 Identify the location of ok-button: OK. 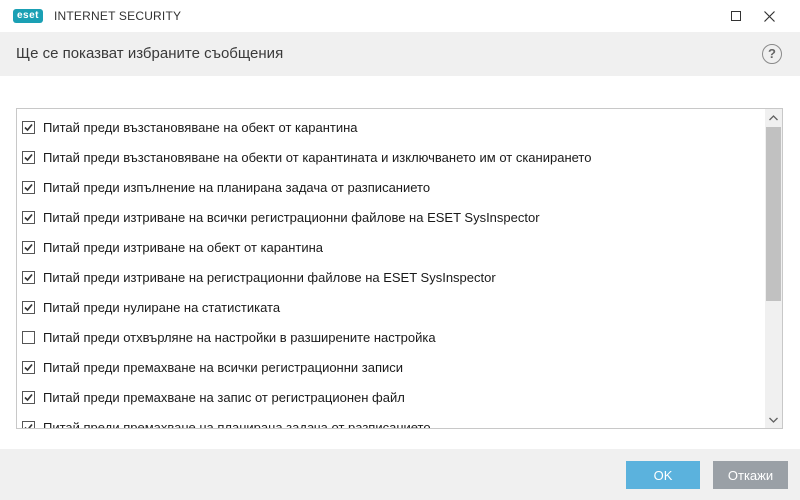
(663, 475).